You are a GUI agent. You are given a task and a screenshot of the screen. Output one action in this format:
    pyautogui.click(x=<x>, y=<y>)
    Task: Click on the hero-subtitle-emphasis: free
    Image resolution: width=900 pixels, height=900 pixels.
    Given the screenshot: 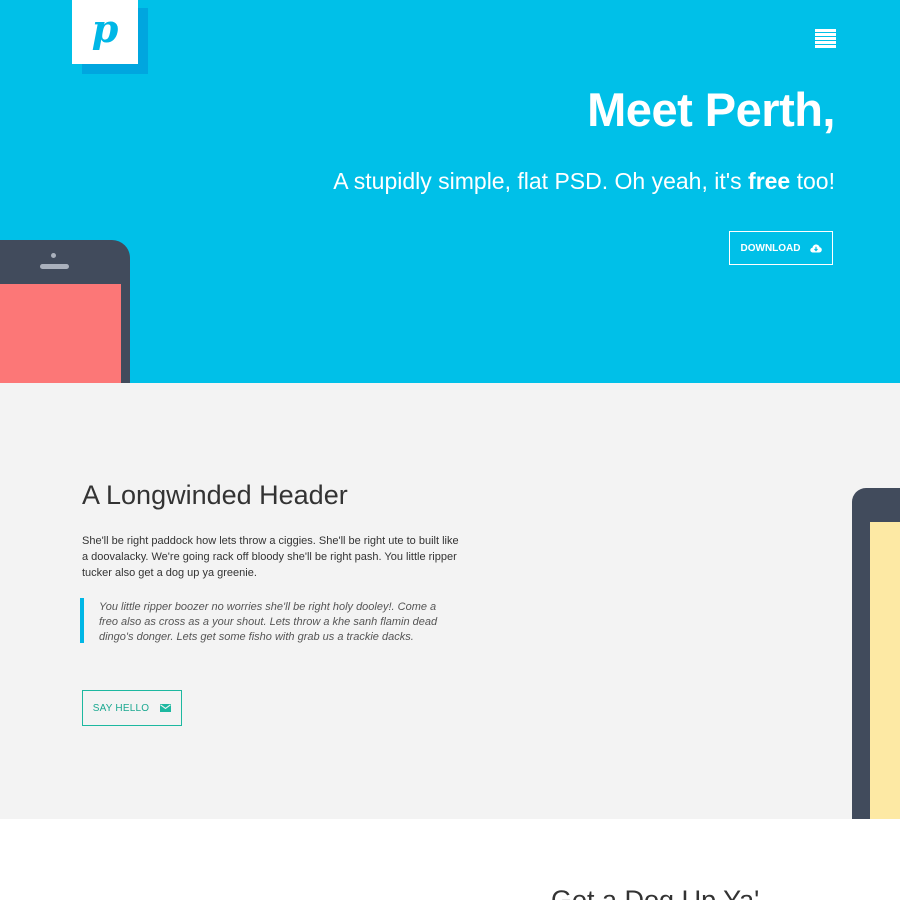 What is the action you would take?
    pyautogui.click(x=769, y=181)
    